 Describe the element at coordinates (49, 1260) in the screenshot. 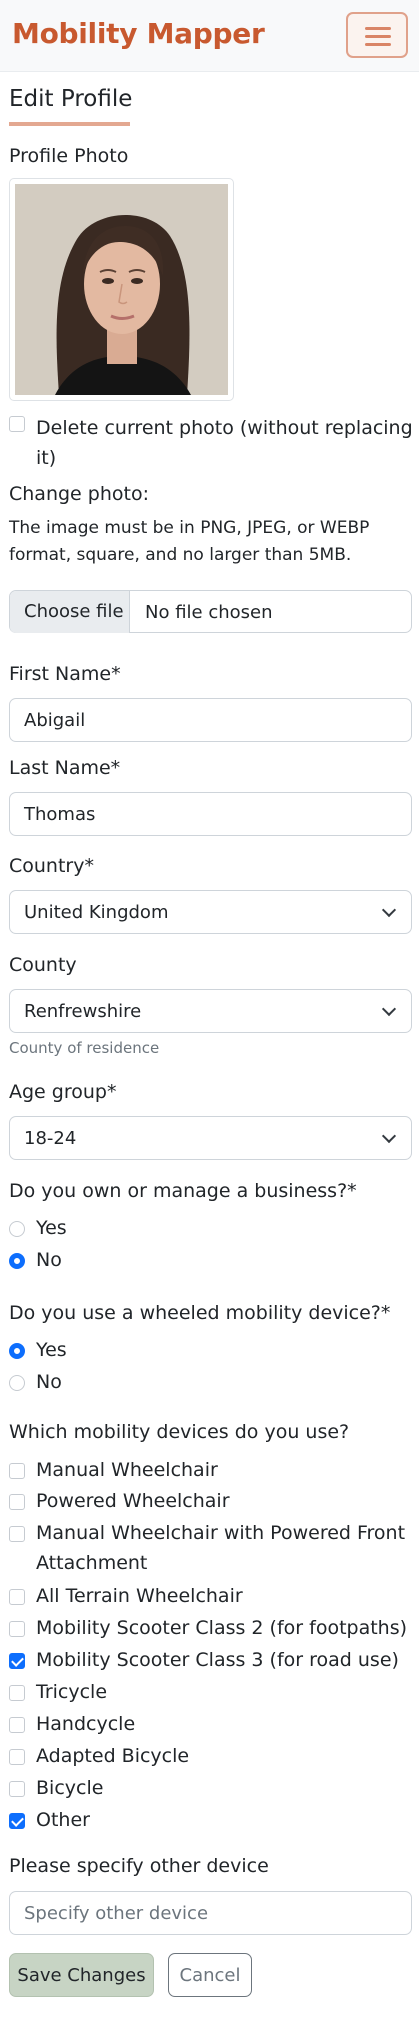

I see `business-no-label: No` at that location.